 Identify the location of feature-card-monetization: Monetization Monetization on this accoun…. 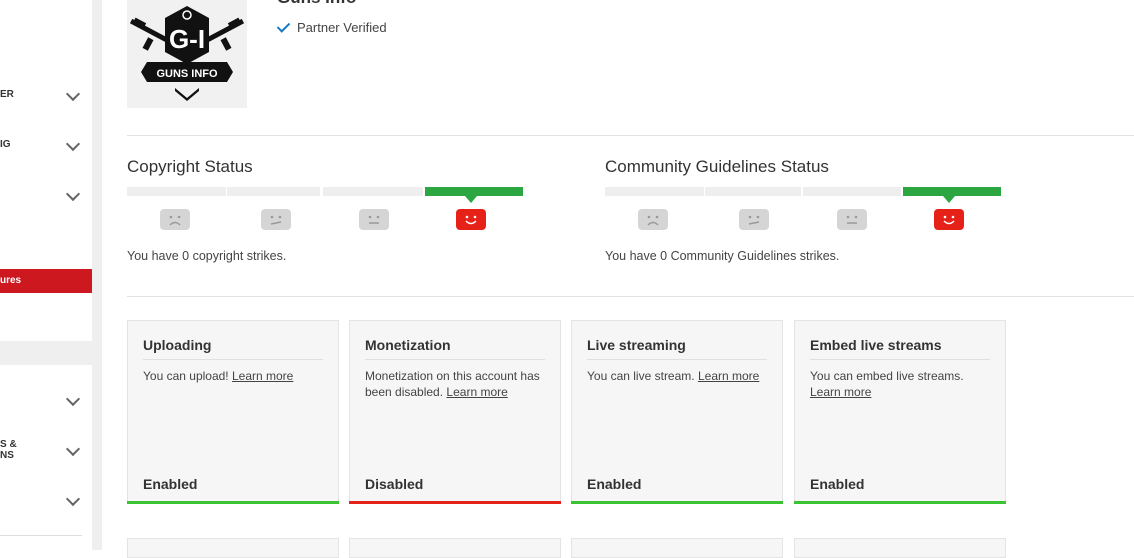
(455, 412).